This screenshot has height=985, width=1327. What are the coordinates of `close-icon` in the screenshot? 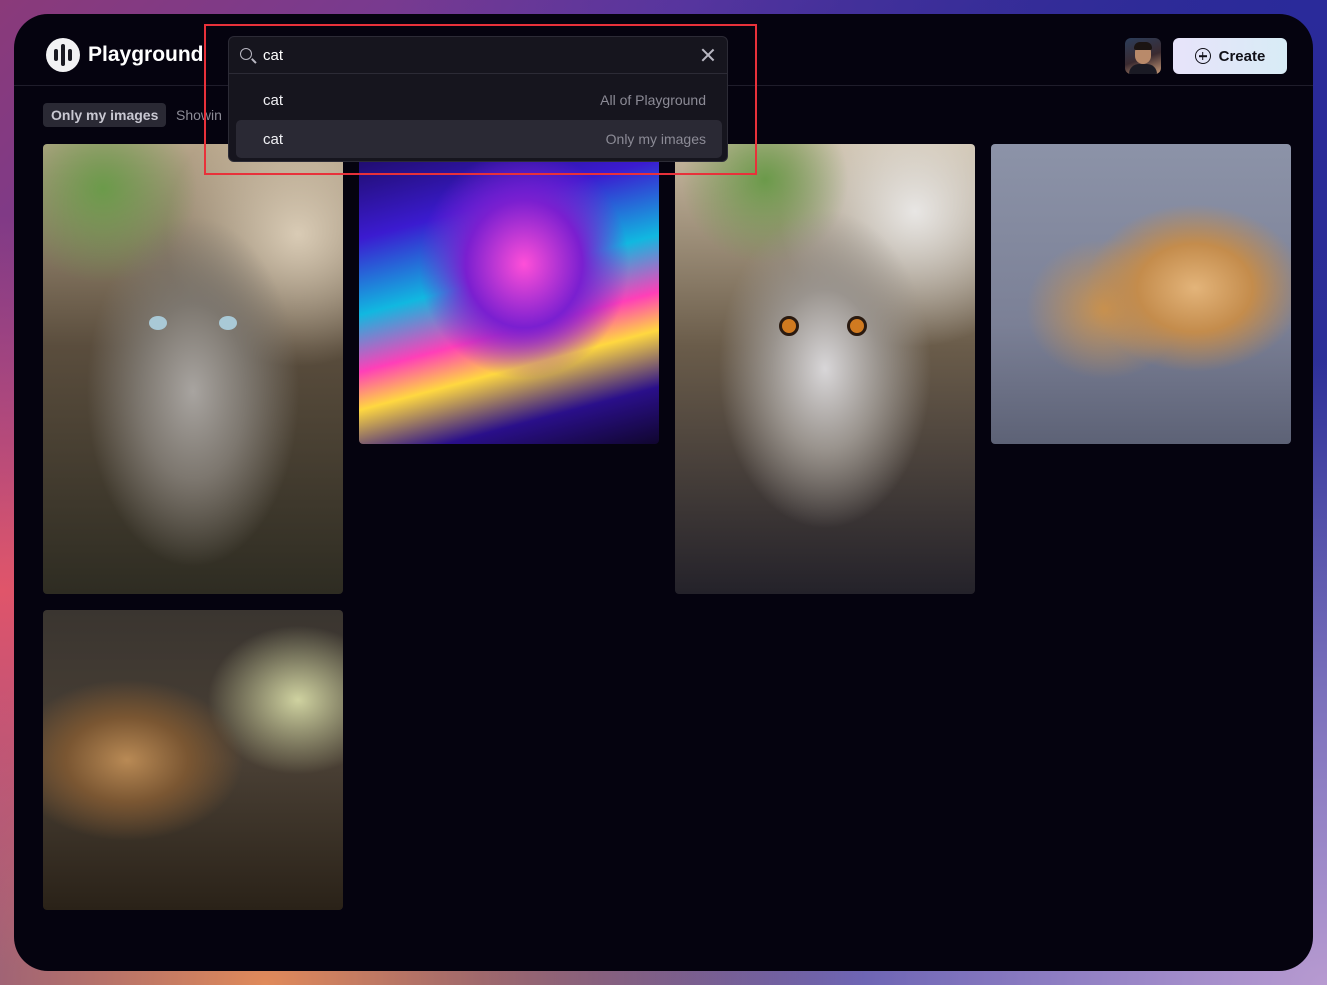 It's located at (708, 55).